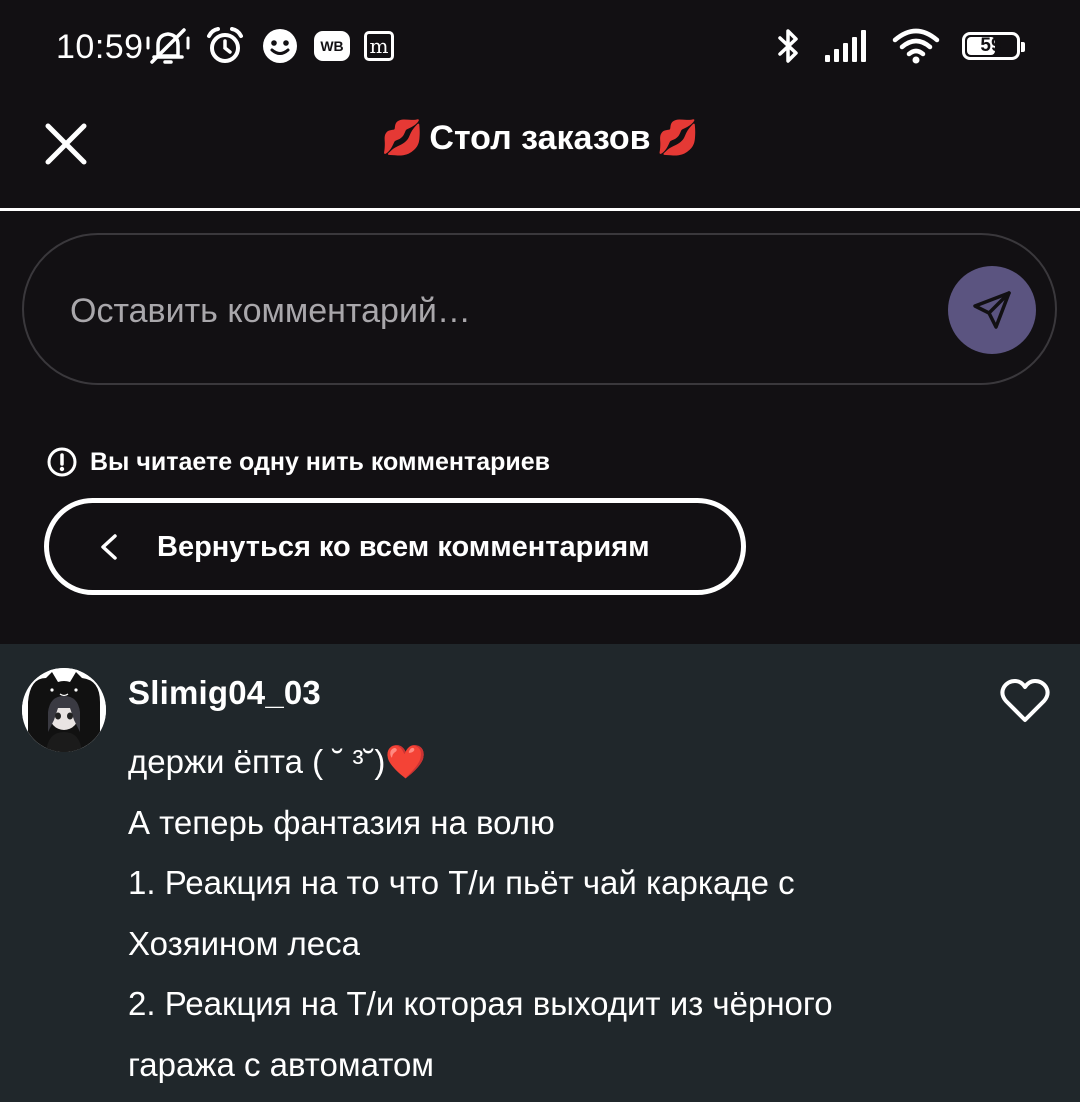  What do you see at coordinates (402, 138) in the screenshot?
I see `lips-emoji: 💋` at bounding box center [402, 138].